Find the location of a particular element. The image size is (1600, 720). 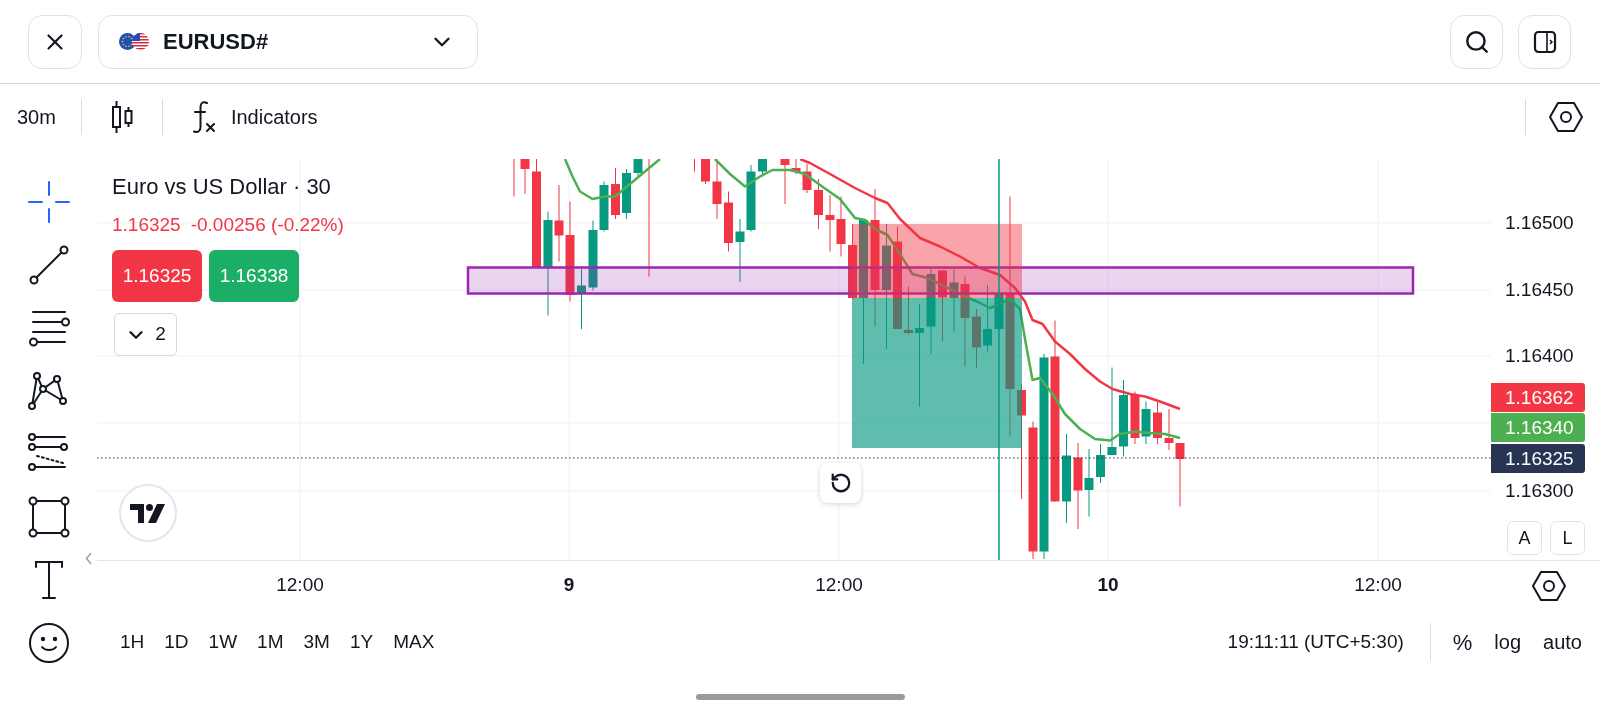

clock-text: 19:11:11 (UTC+5:30) is located at coordinates (1315, 641).